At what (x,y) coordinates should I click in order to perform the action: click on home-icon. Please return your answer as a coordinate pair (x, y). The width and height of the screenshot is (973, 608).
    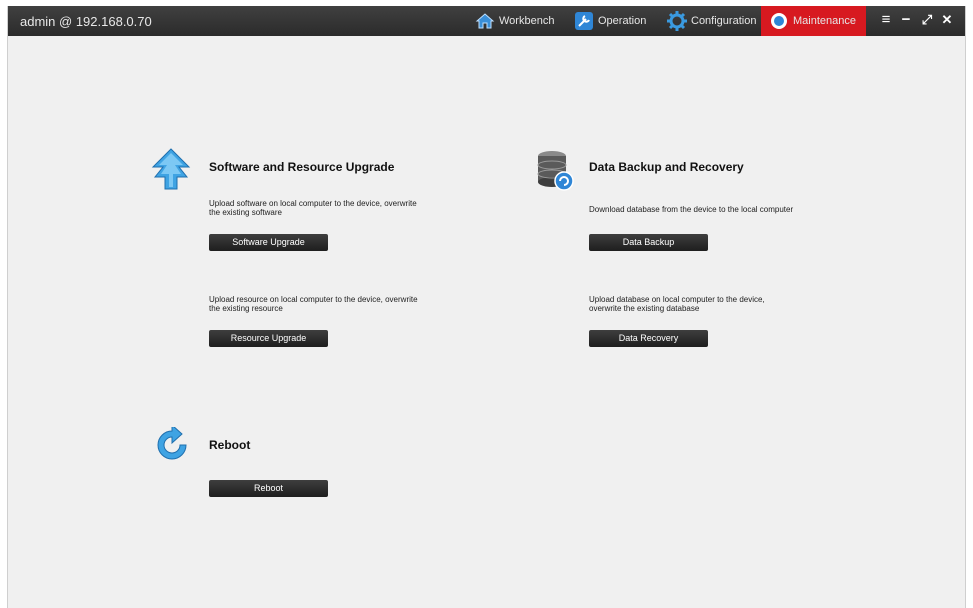
    Looking at the image, I should click on (485, 21).